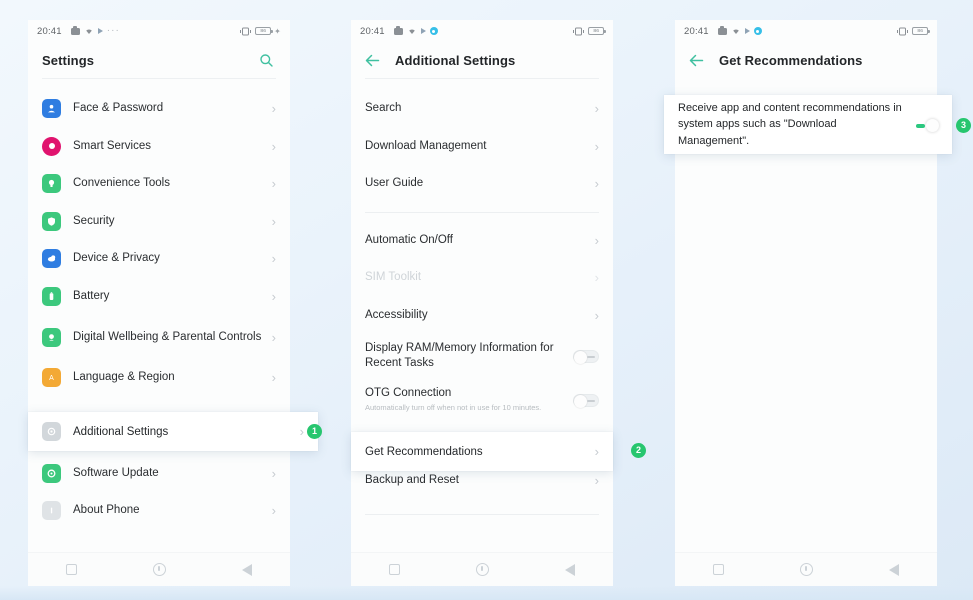  Describe the element at coordinates (118, 108) in the screenshot. I see `list-item-label: Face & Password` at that location.